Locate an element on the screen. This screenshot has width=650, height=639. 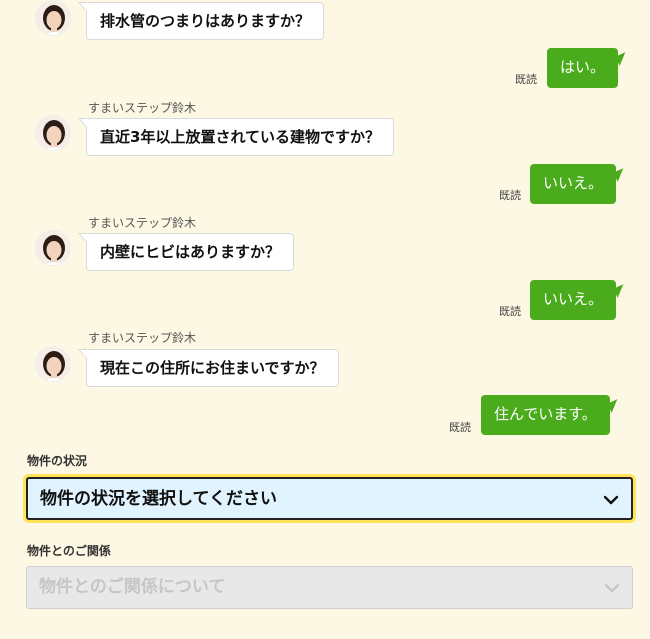
chat-question-bubble: 現在この住所にお住まいですか？ is located at coordinates (208, 368).